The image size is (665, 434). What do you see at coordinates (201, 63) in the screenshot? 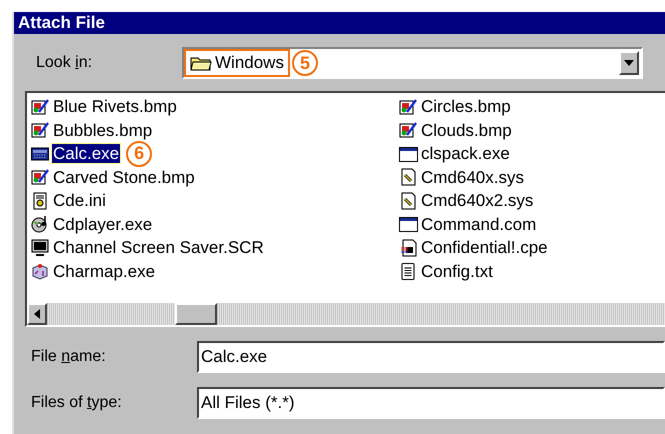
I see `folder-icon` at bounding box center [201, 63].